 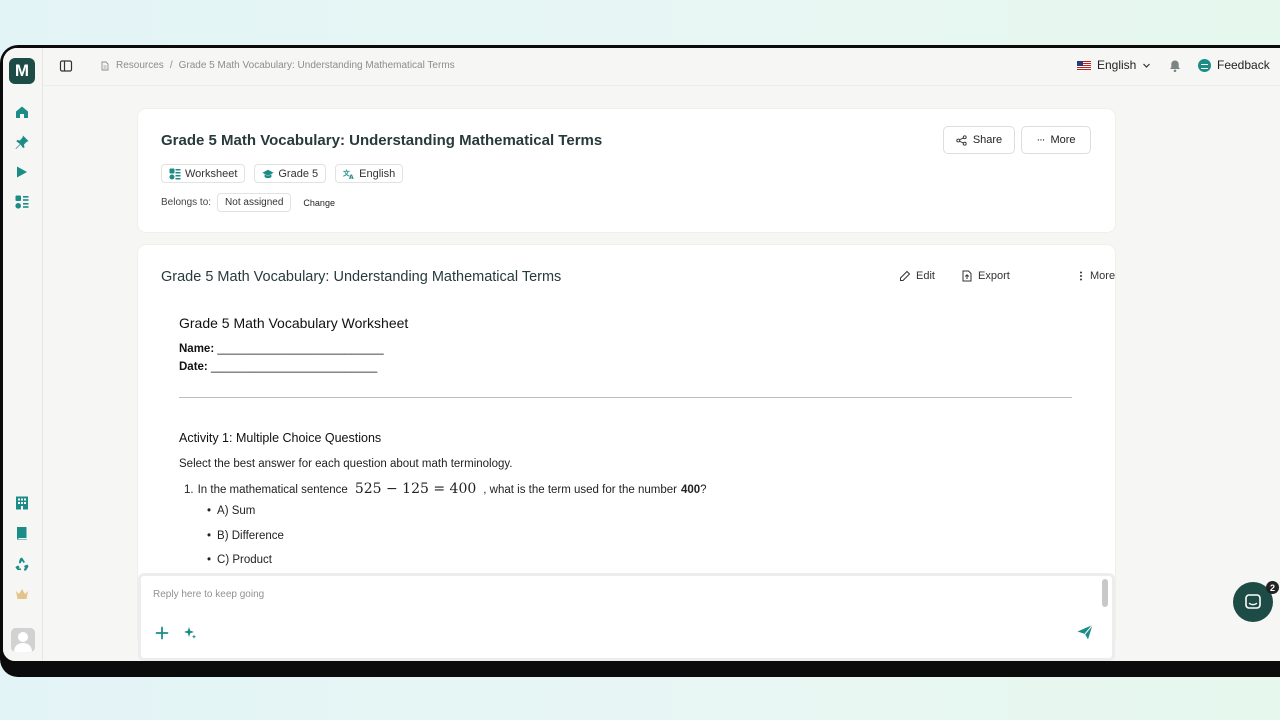 I want to click on notification-badge: 2, so click(x=1272, y=587).